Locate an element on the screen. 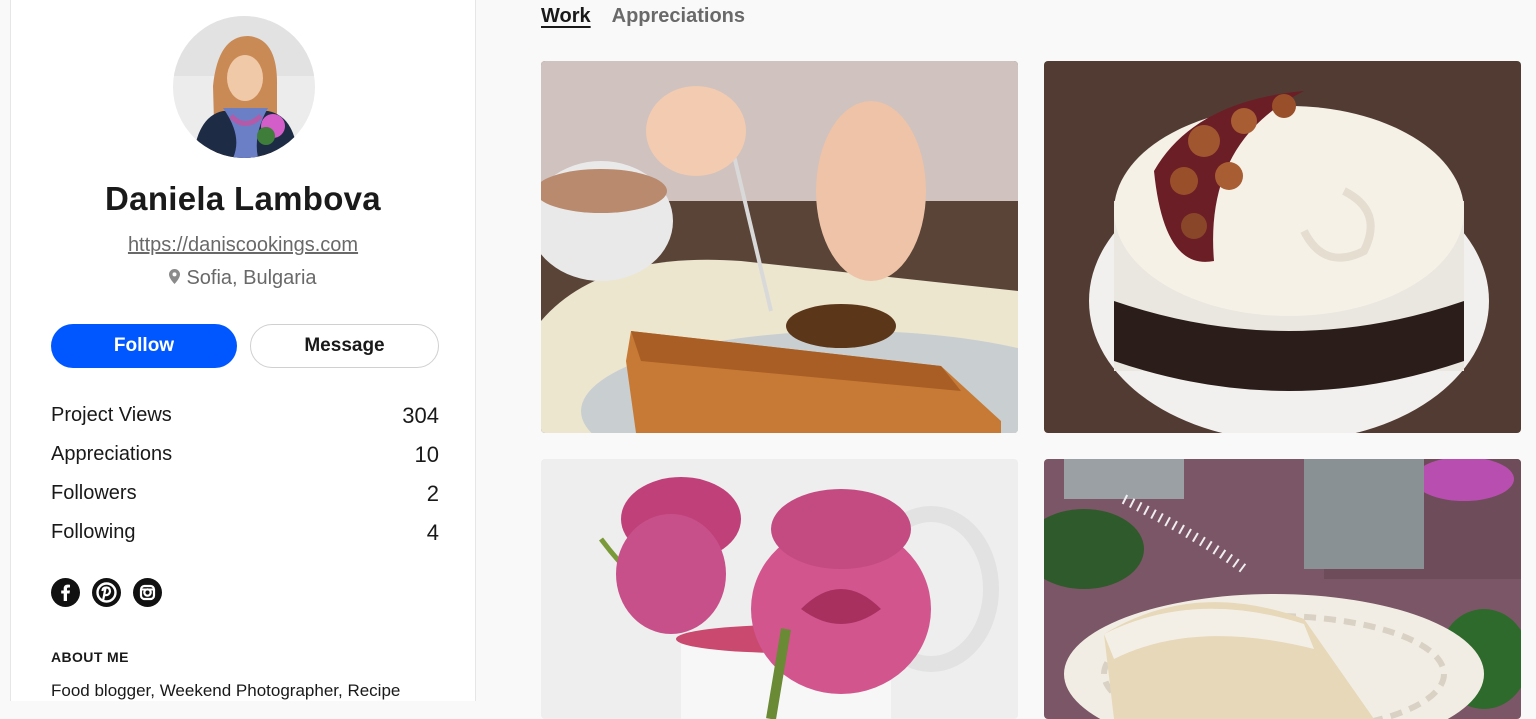 The image size is (1536, 719). facebook-icon is located at coordinates (65, 592).